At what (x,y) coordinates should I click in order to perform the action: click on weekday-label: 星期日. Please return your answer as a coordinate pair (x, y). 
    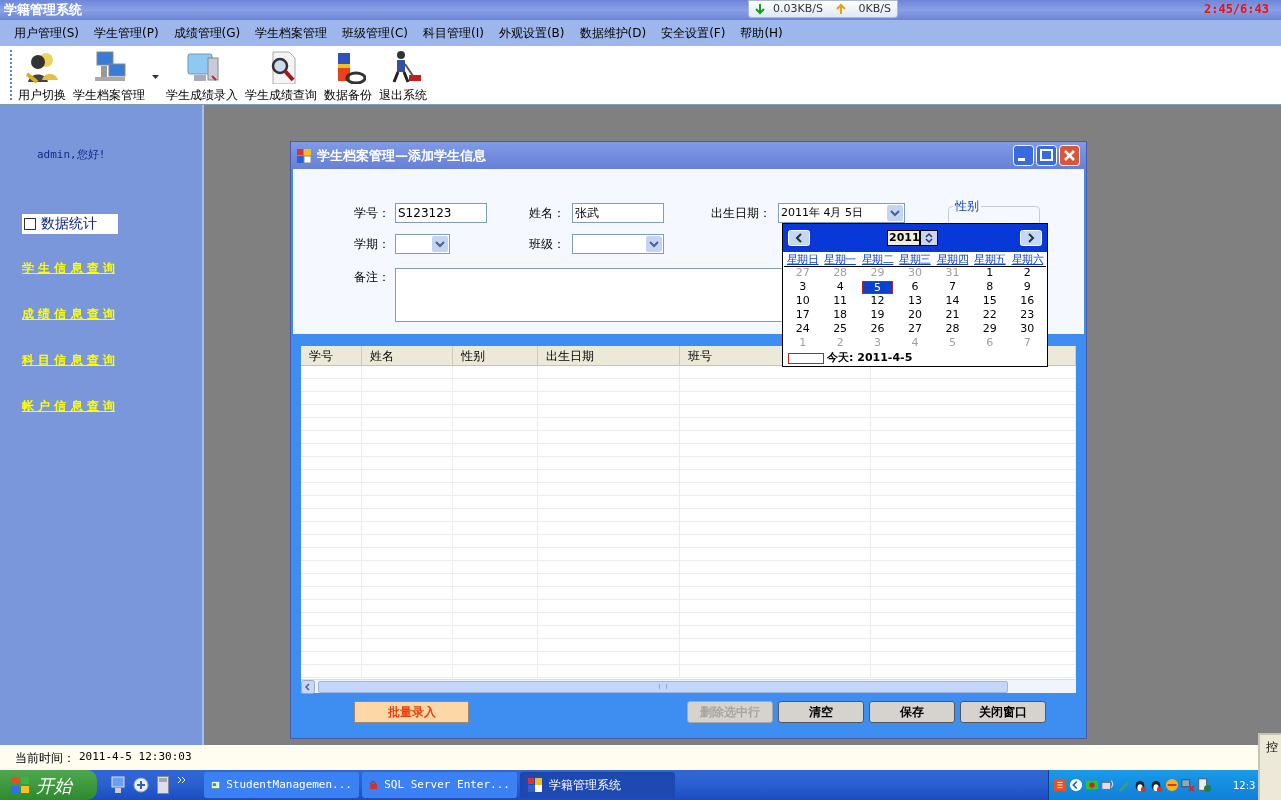
    Looking at the image, I should click on (803, 259).